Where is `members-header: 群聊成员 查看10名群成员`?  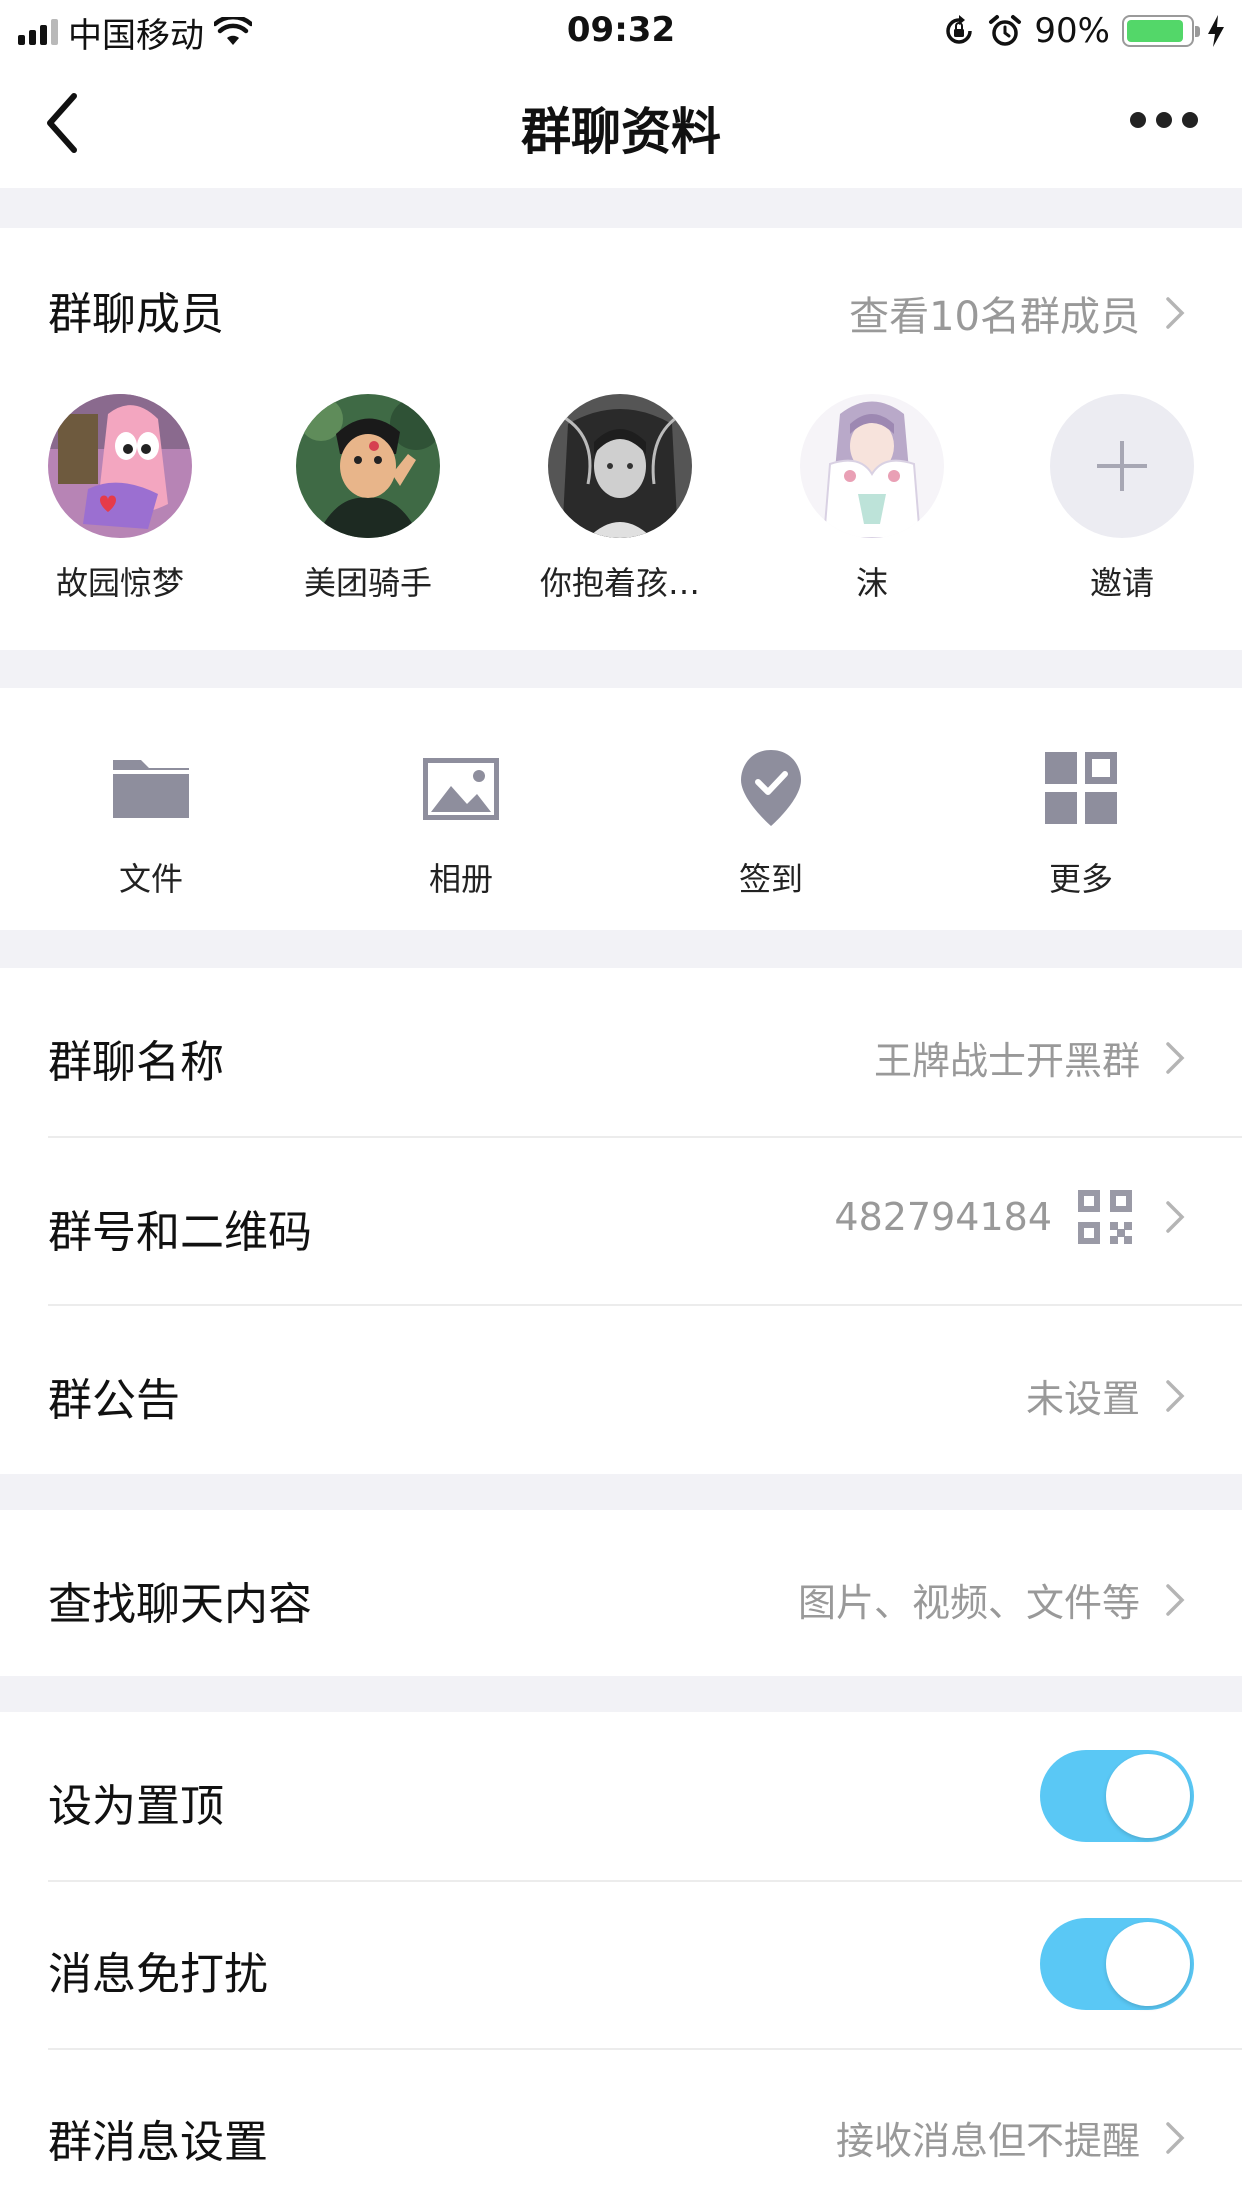 members-header: 群聊成员 查看10名群成员 is located at coordinates (621, 284).